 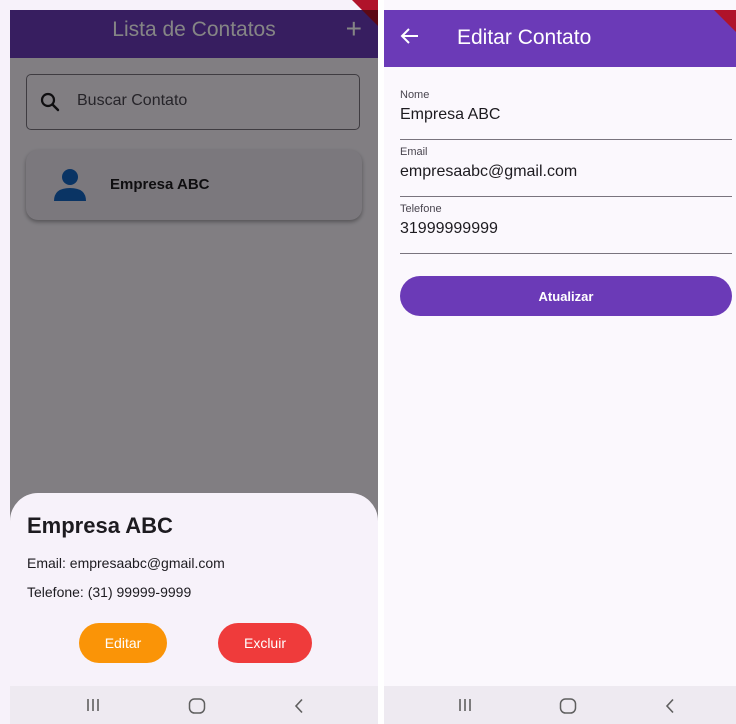 I want to click on name-field: Nome Empresa ABC, so click(x=566, y=114).